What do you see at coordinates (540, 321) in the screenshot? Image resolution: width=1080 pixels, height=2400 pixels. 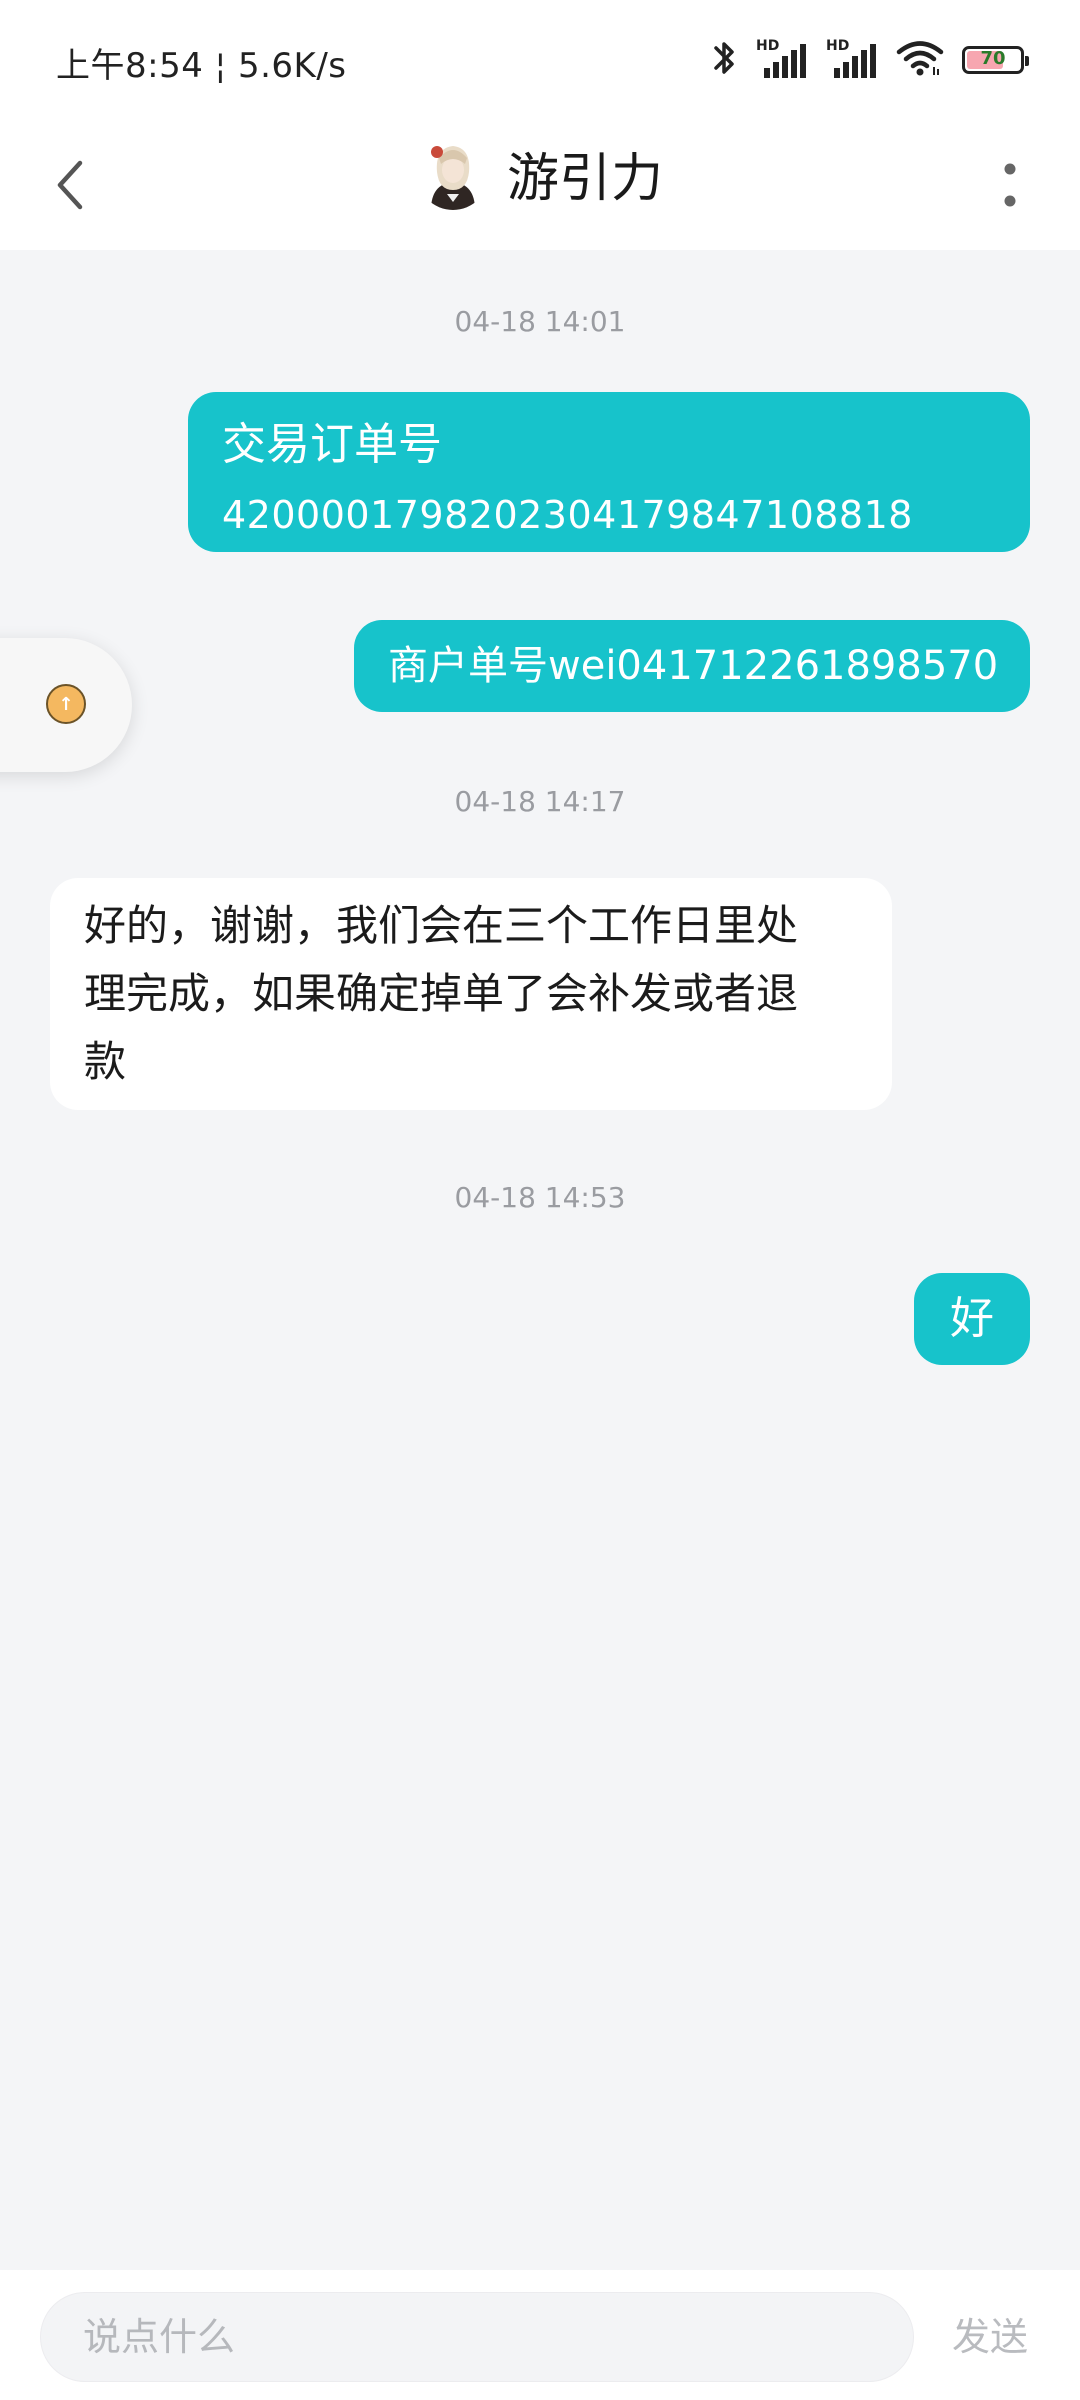 I see `timestamp: 04-18 14:01` at bounding box center [540, 321].